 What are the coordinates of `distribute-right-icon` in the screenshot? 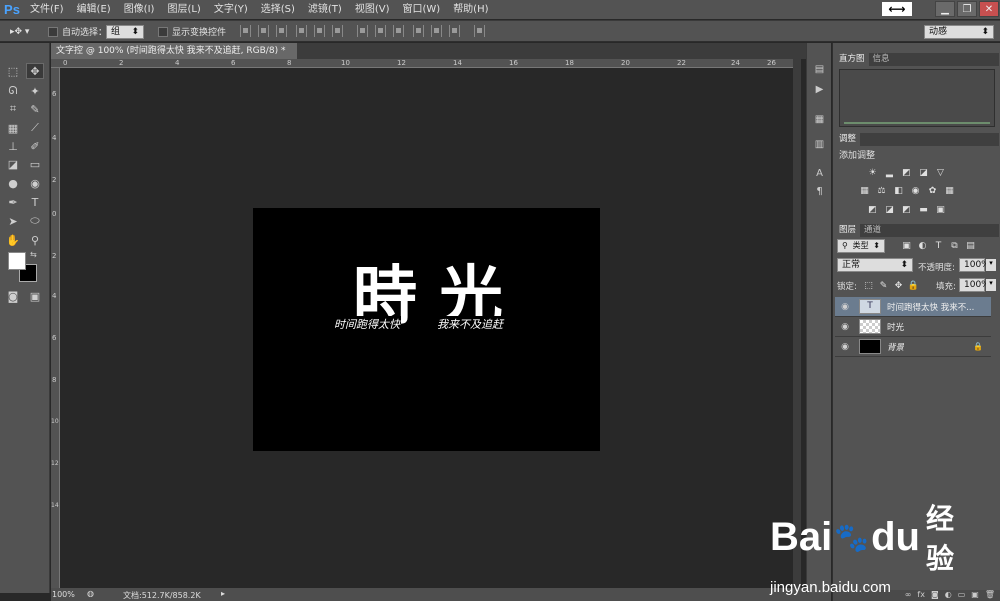 It's located at (454, 31).